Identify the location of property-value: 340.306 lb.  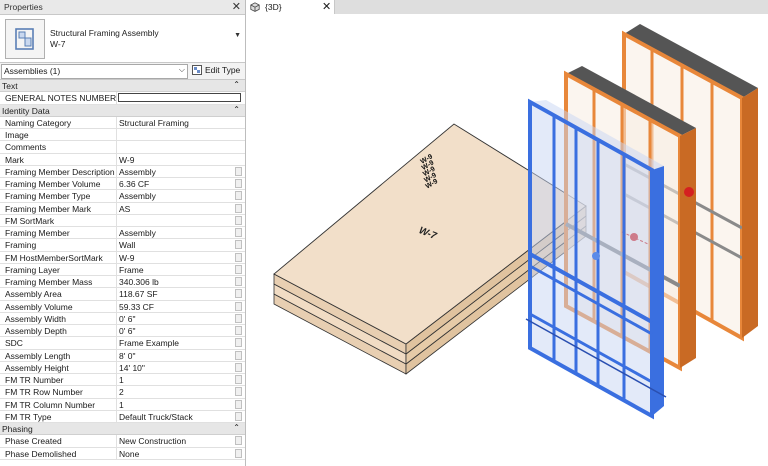
(139, 282).